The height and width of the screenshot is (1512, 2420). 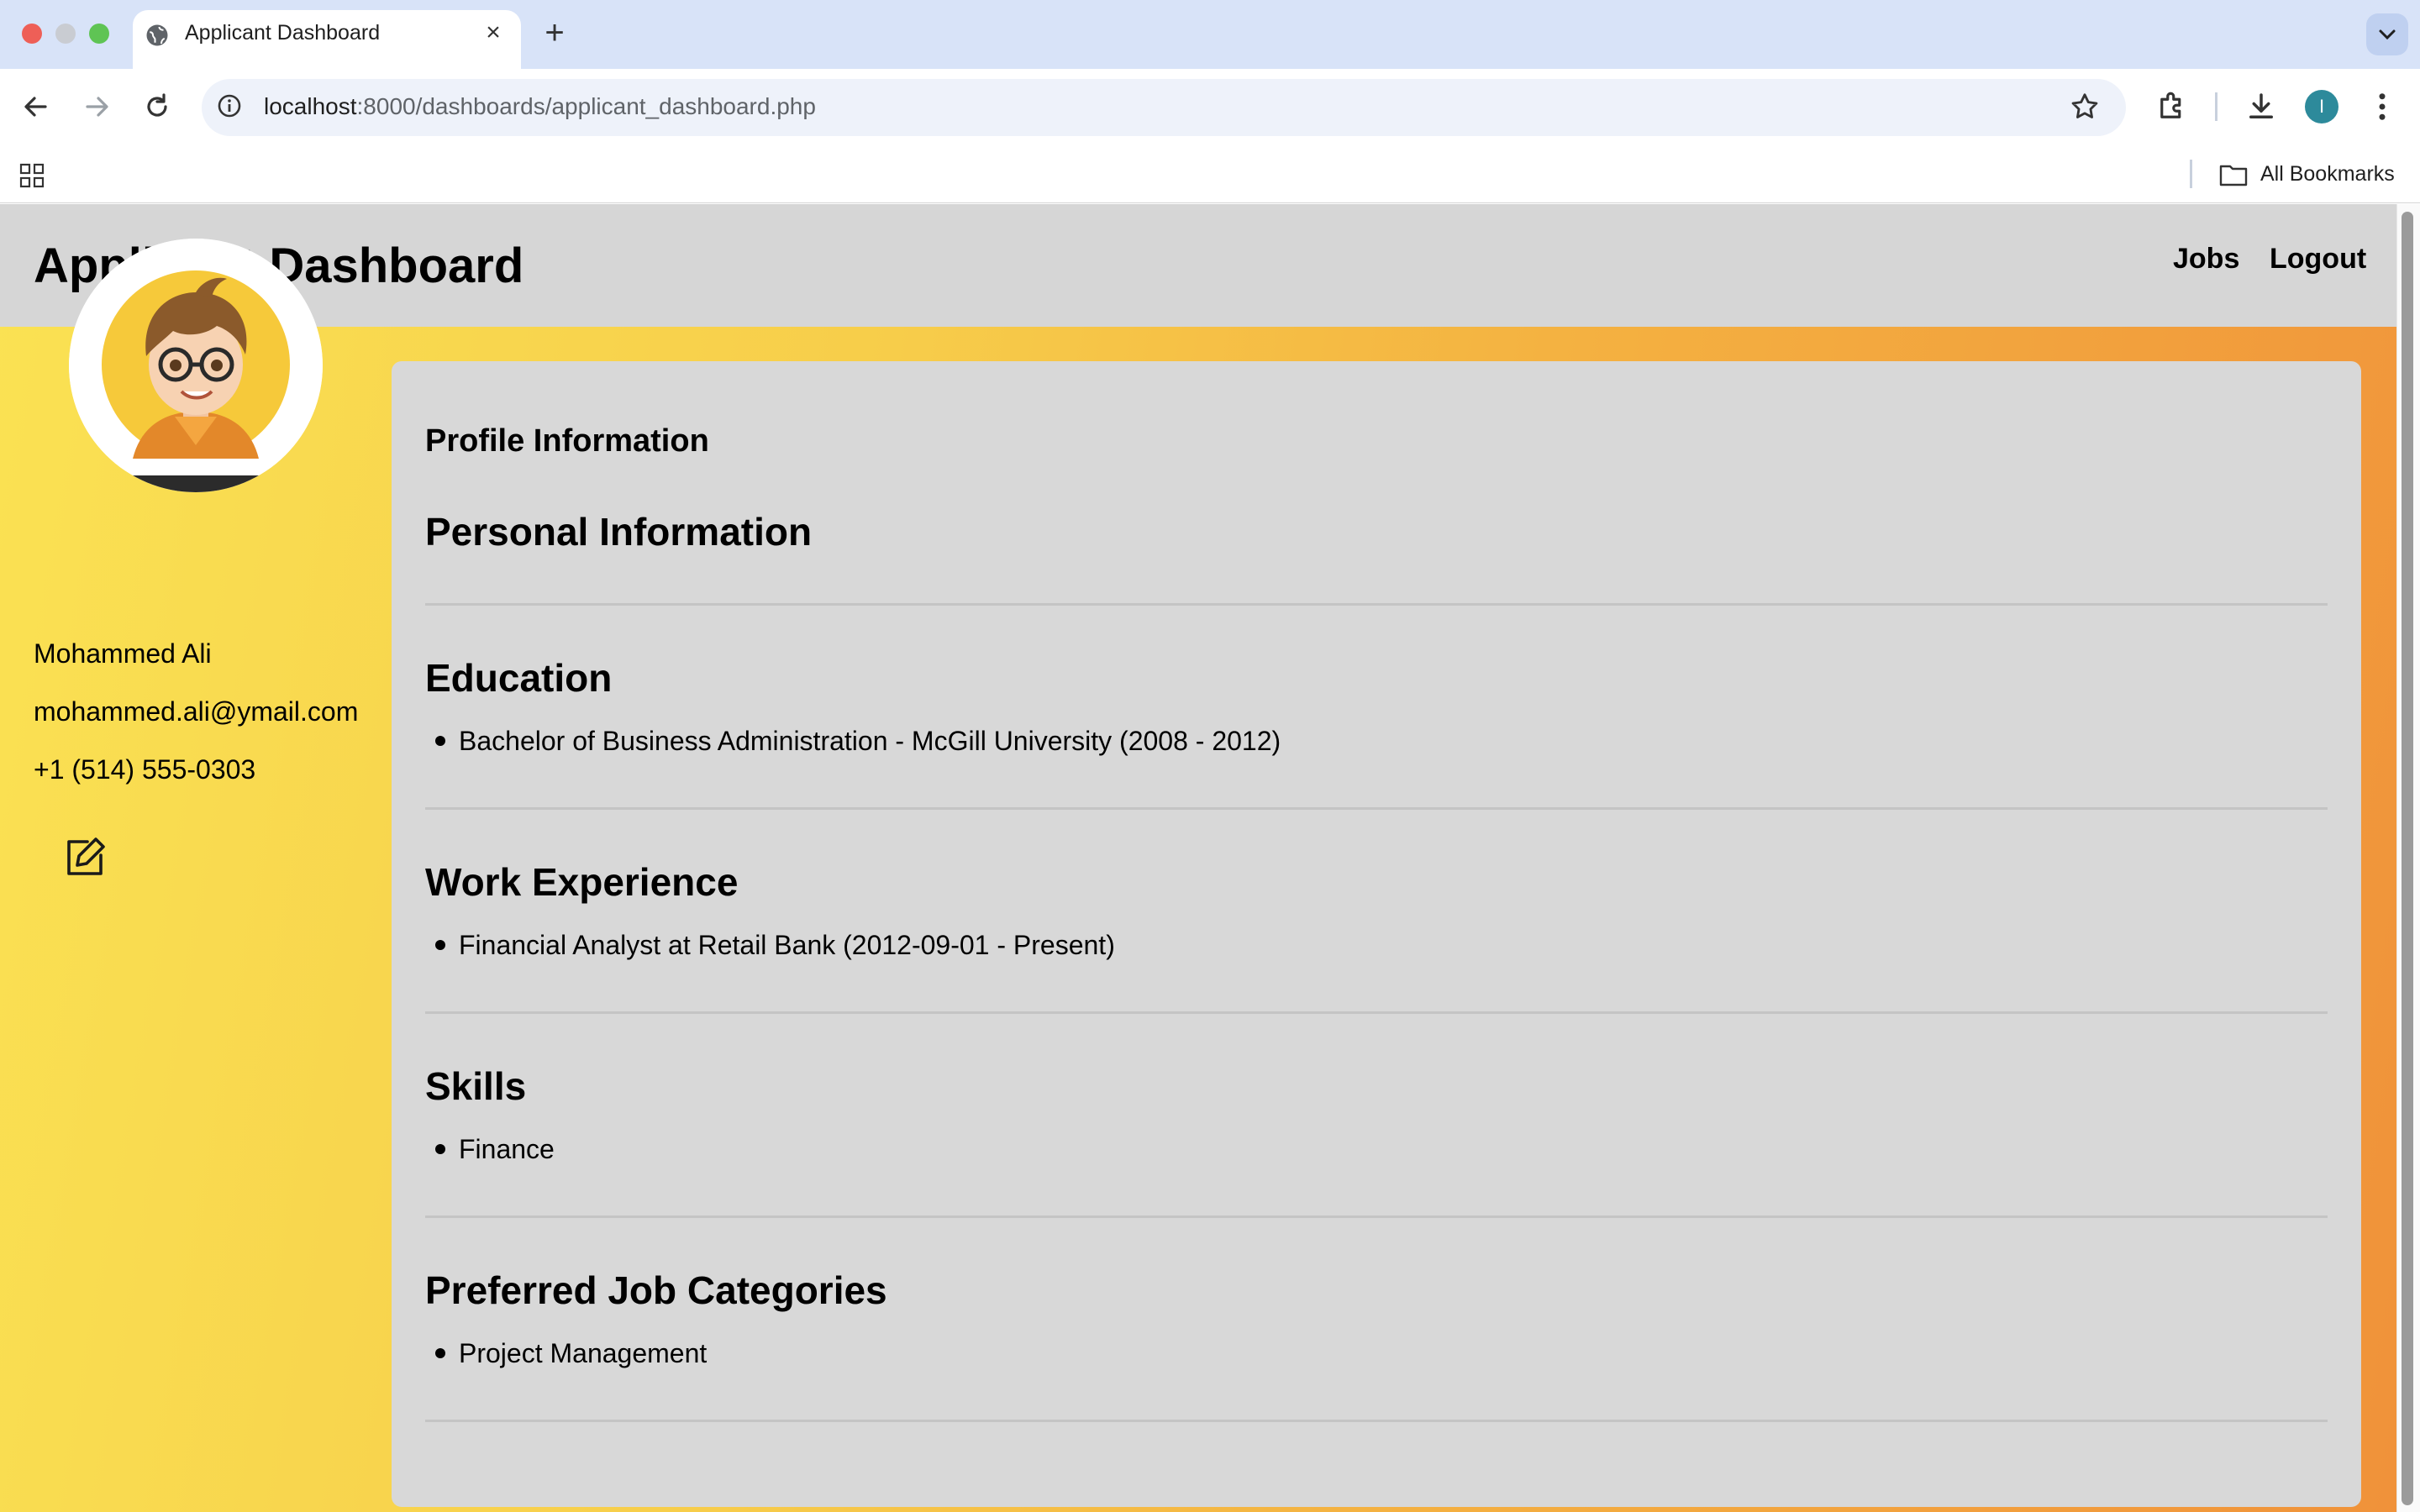 I want to click on apps-grid-icon, so click(x=31, y=175).